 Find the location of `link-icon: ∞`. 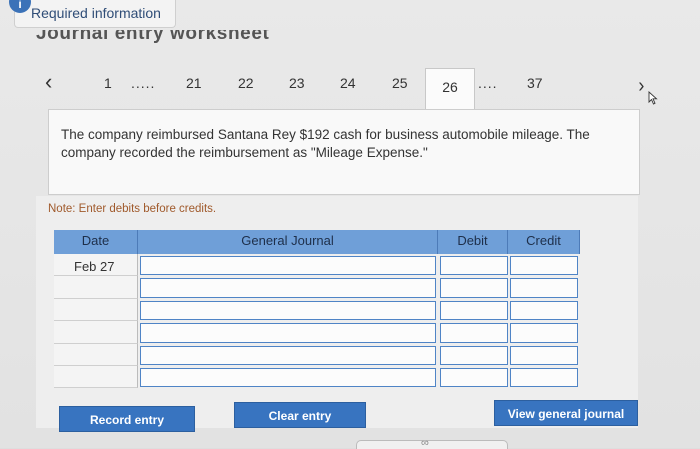

link-icon: ∞ is located at coordinates (425, 443).